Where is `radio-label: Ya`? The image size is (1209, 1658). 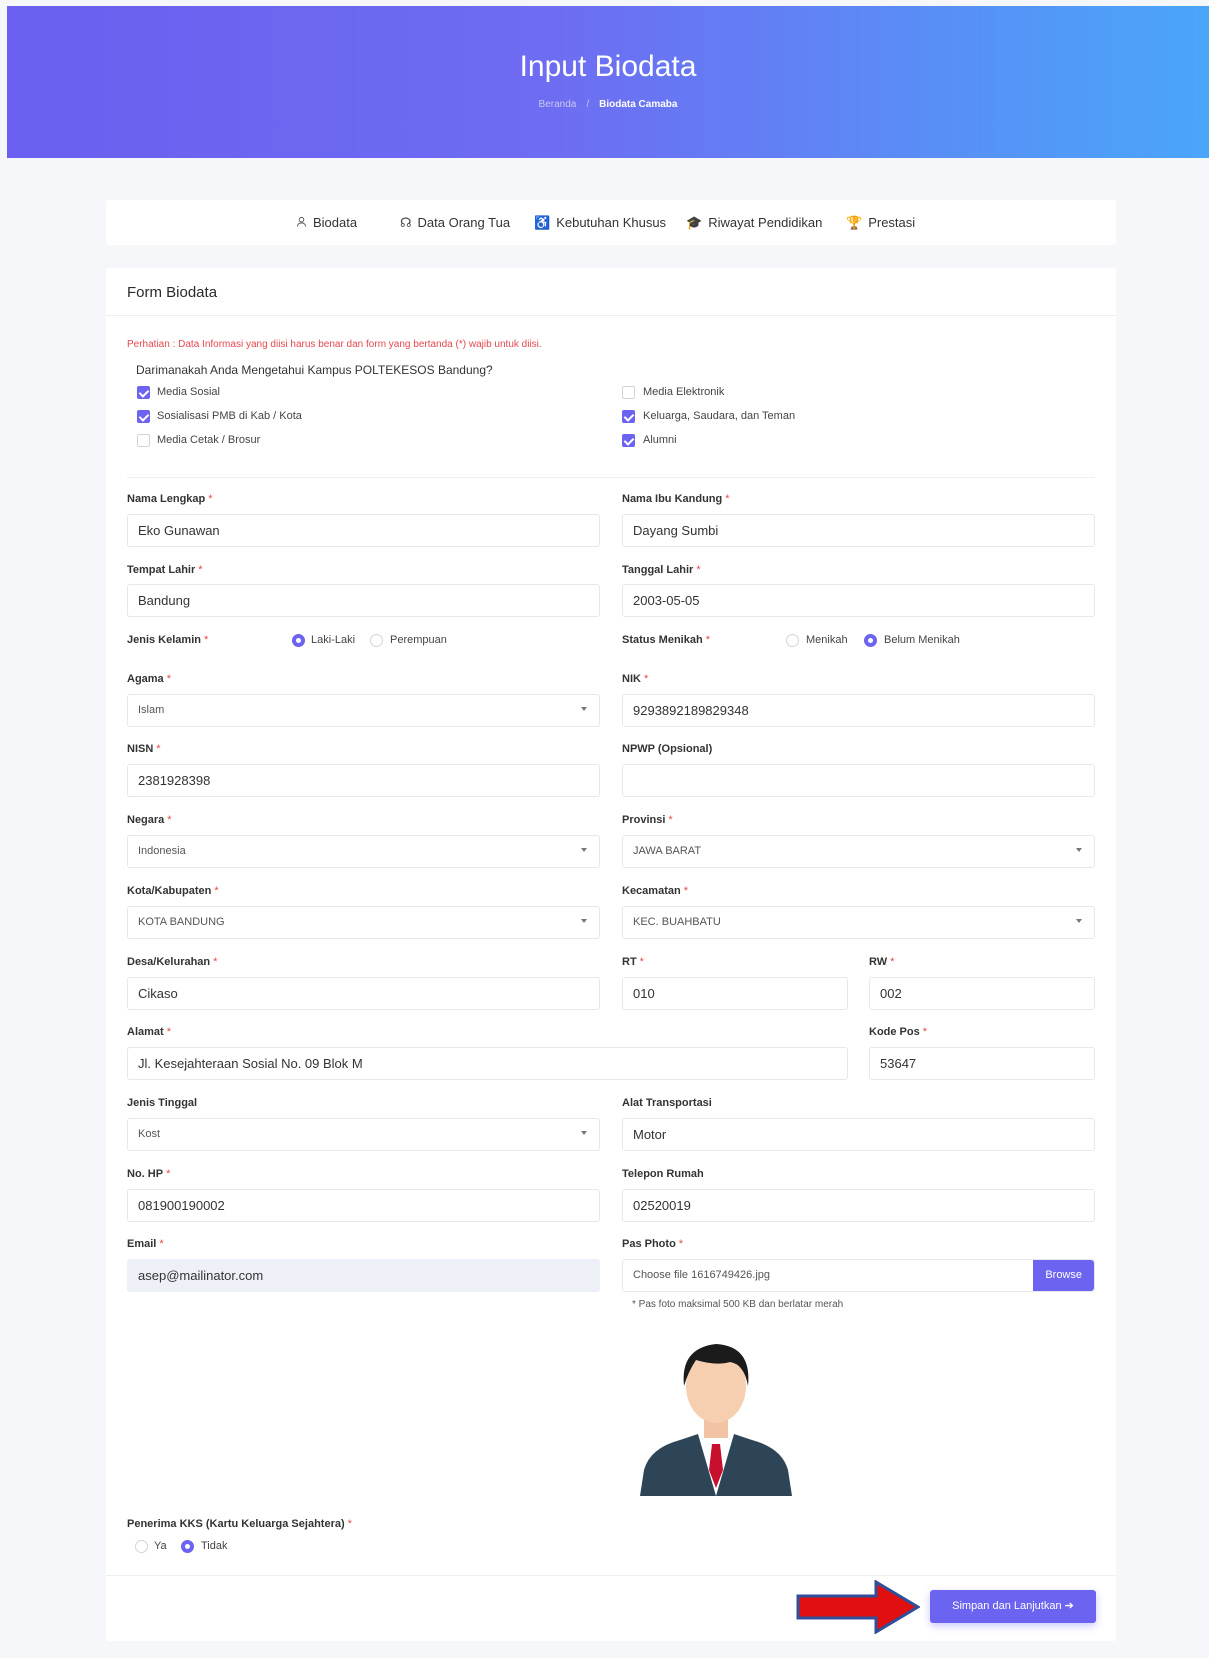 radio-label: Ya is located at coordinates (160, 1546).